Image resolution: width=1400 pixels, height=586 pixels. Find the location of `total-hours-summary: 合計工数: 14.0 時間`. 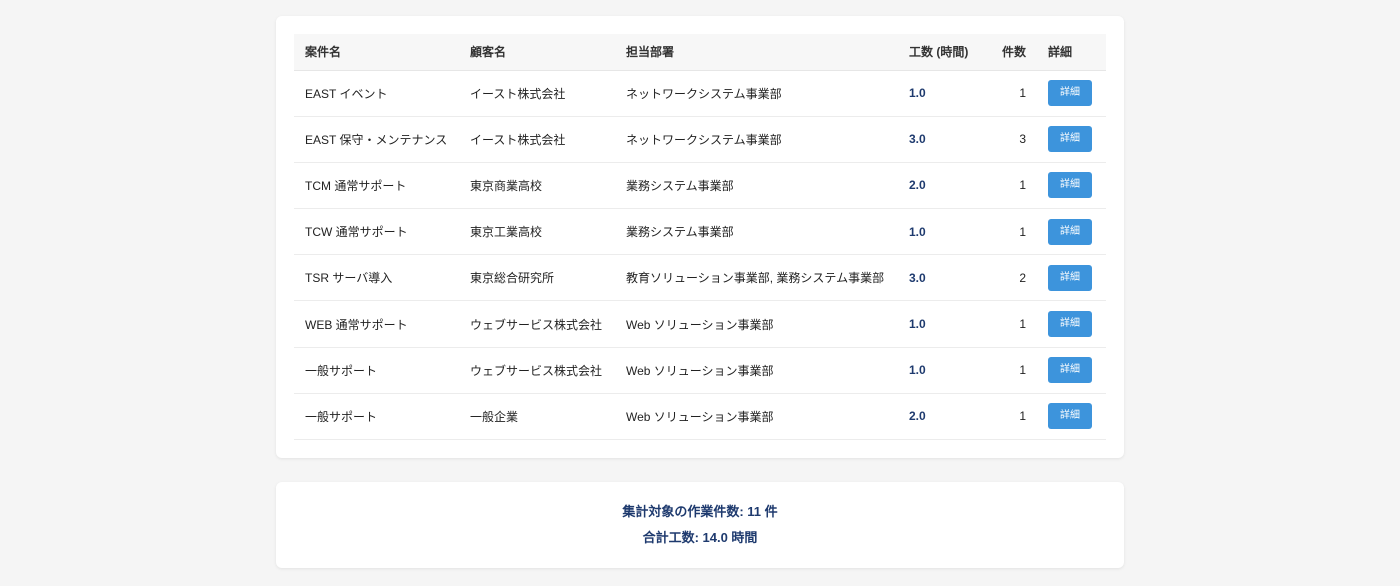

total-hours-summary: 合計工数: 14.0 時間 is located at coordinates (700, 537).